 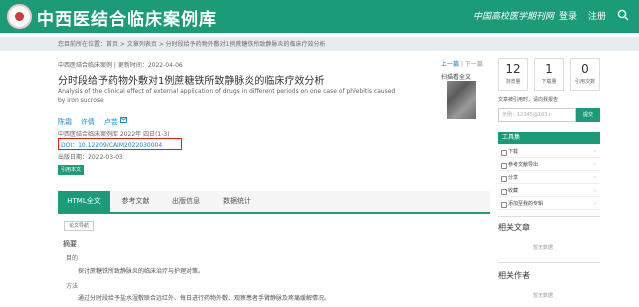 What do you see at coordinates (549, 138) in the screenshot?
I see `tools-header: 工具集` at bounding box center [549, 138].